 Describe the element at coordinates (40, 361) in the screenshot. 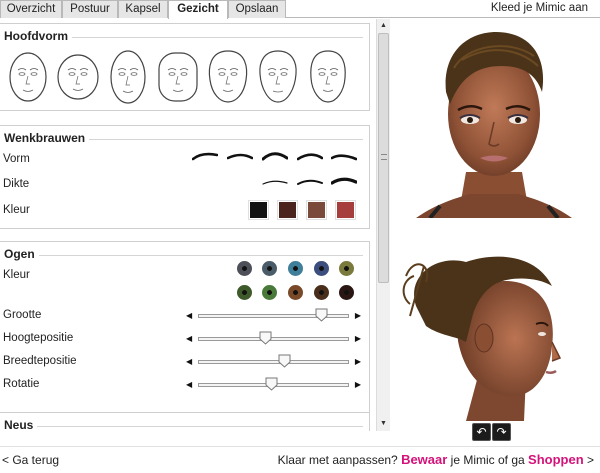

I see `eye-width-label: Breedtepositie` at that location.